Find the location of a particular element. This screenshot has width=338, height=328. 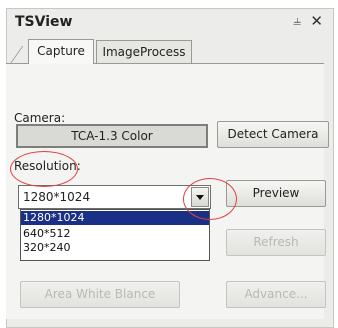

dropdown-arrow-button is located at coordinates (200, 197).